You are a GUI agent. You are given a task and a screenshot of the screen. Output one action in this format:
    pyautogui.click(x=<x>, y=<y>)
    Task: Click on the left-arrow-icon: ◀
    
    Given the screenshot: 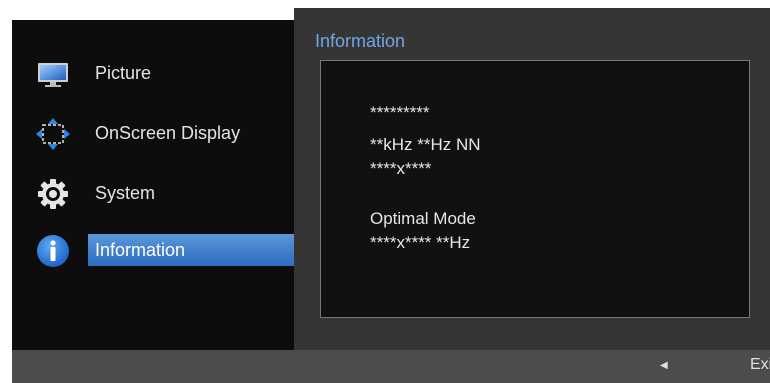 What is the action you would take?
    pyautogui.click(x=664, y=365)
    